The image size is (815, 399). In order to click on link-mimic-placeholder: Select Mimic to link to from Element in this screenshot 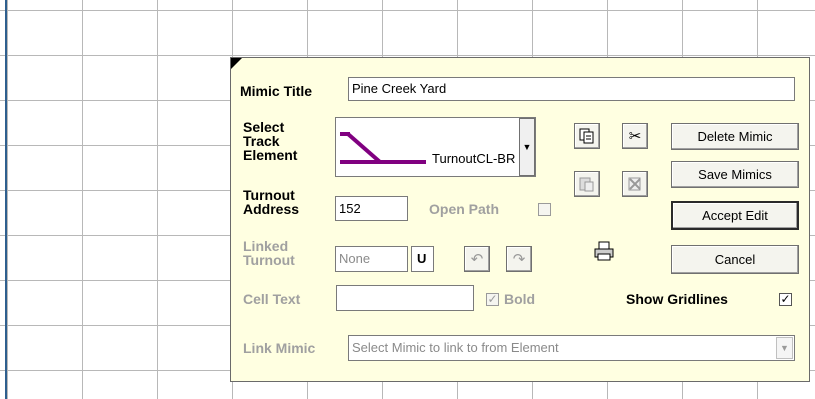, I will do `click(455, 347)`.